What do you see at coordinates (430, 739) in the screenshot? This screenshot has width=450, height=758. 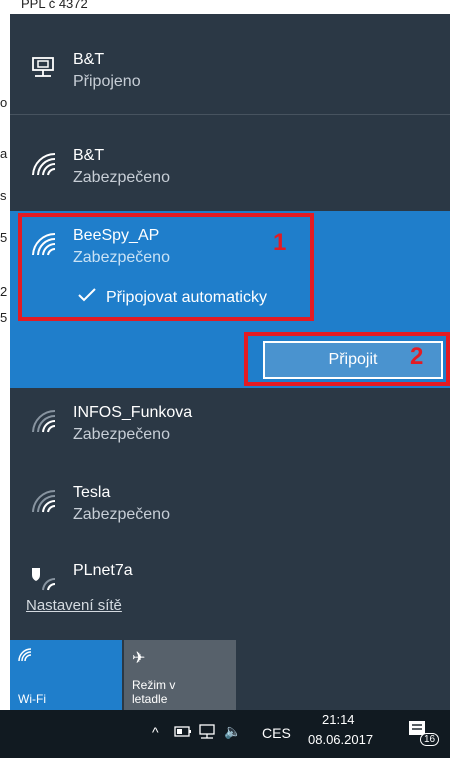 I see `notification-count-badge: 16` at bounding box center [430, 739].